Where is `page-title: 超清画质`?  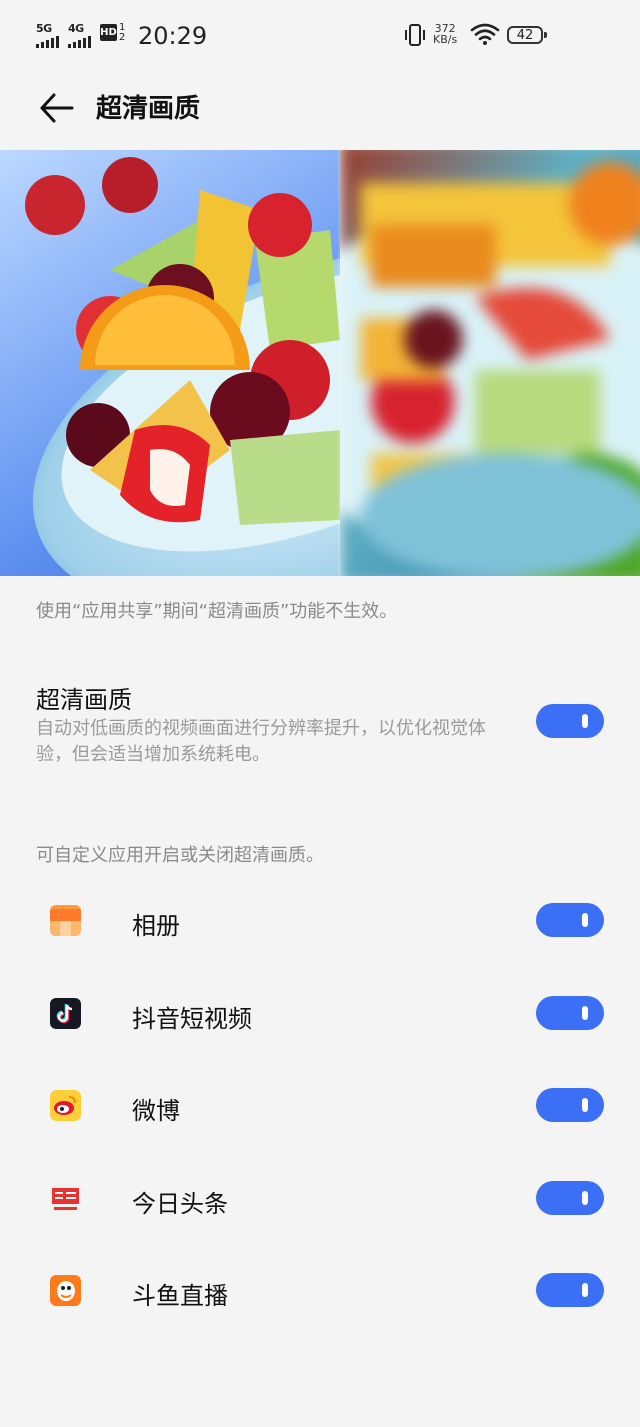
page-title: 超清画质 is located at coordinates (148, 109).